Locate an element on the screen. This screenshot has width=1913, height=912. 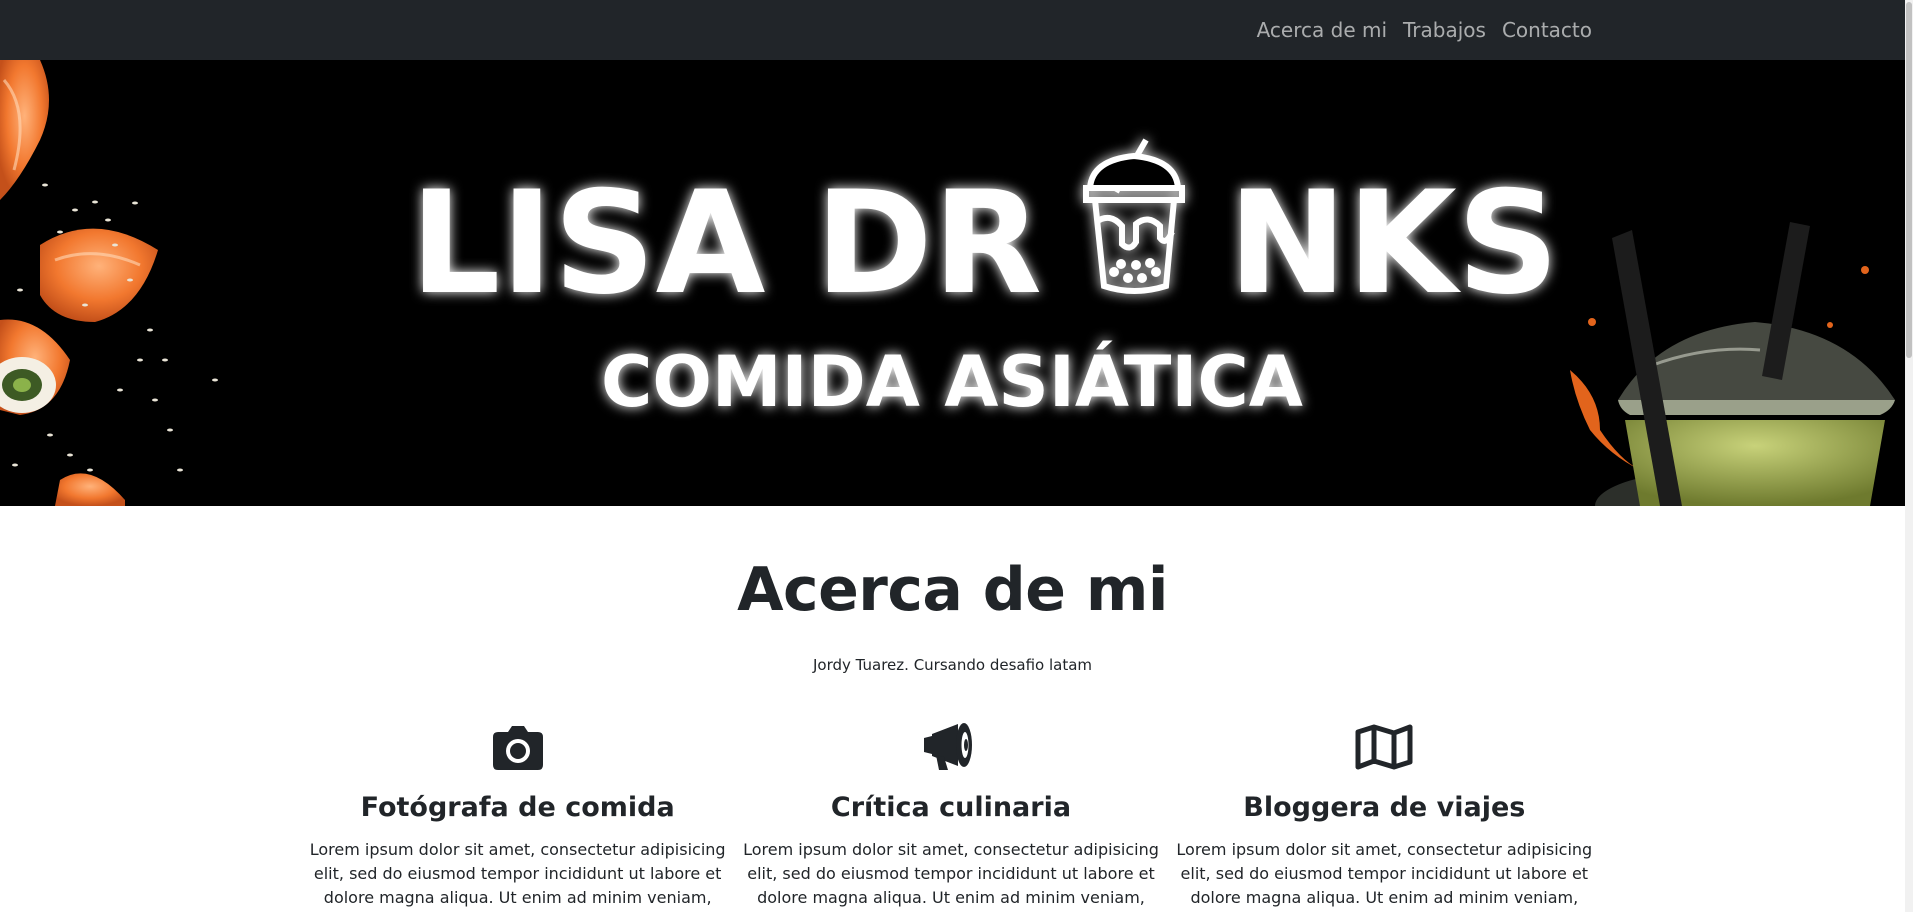
scrollbar-thumb is located at coordinates (1909, 180).